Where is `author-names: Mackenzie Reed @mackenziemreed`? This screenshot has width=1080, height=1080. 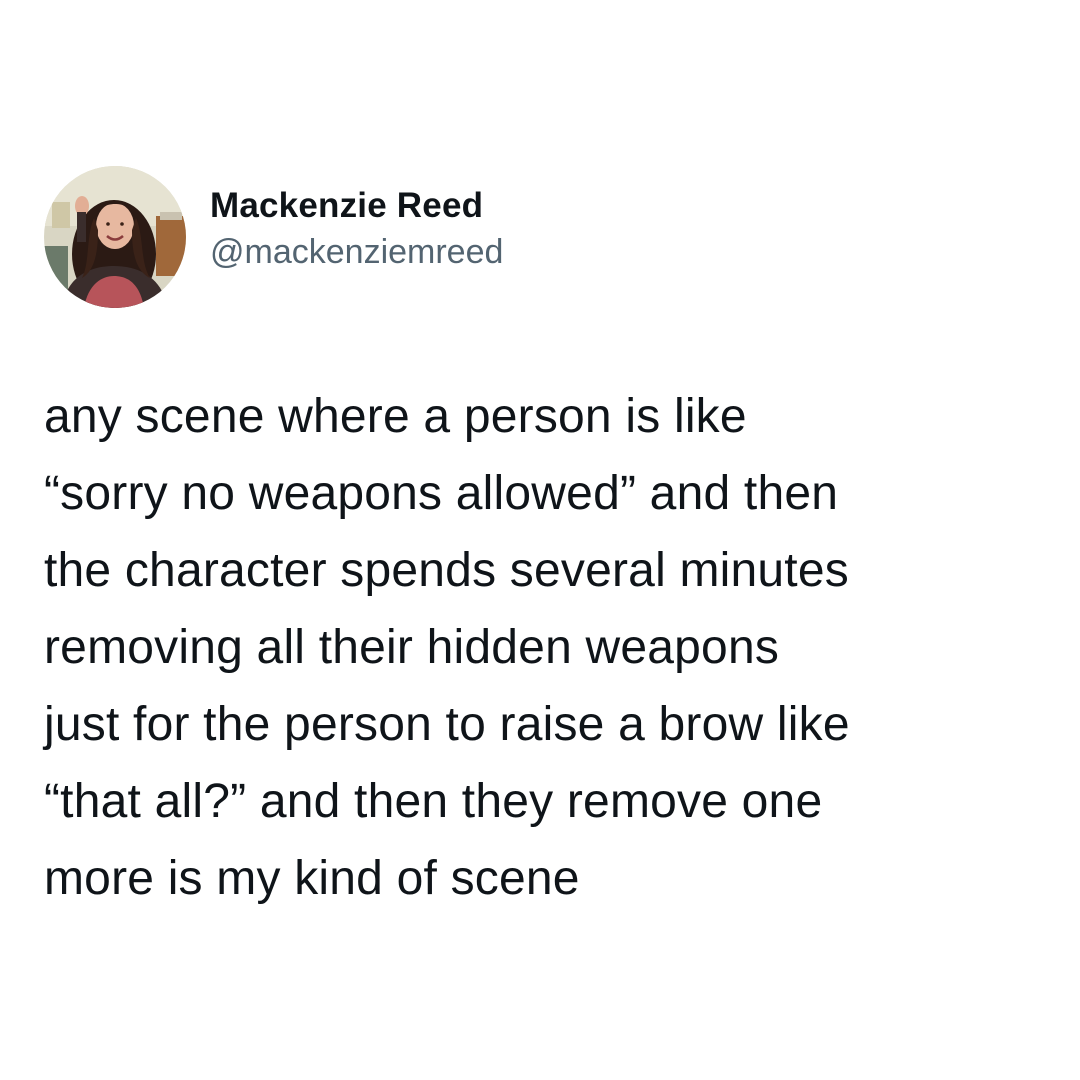 author-names: Mackenzie Reed @mackenziemreed is located at coordinates (356, 230).